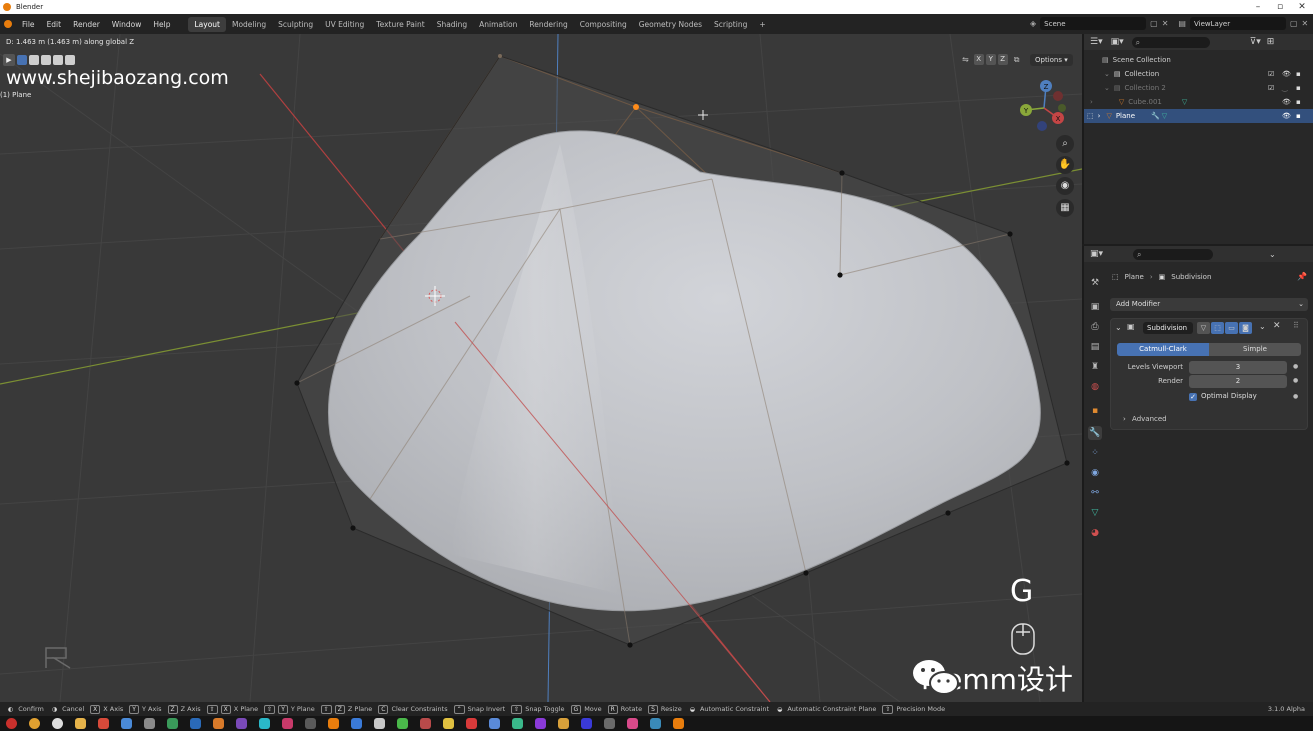  Describe the element at coordinates (1095, 367) in the screenshot. I see `tab-scene-icon: ♜` at that location.